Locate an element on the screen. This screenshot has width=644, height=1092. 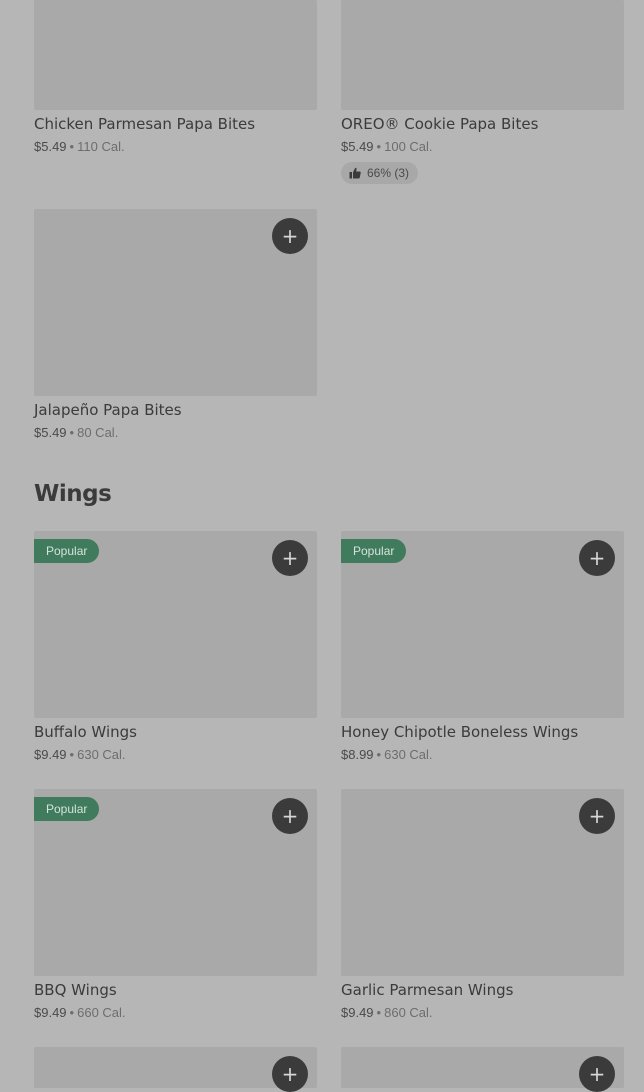
item-meta: $9.49 • 660 Cal. is located at coordinates (80, 1012).